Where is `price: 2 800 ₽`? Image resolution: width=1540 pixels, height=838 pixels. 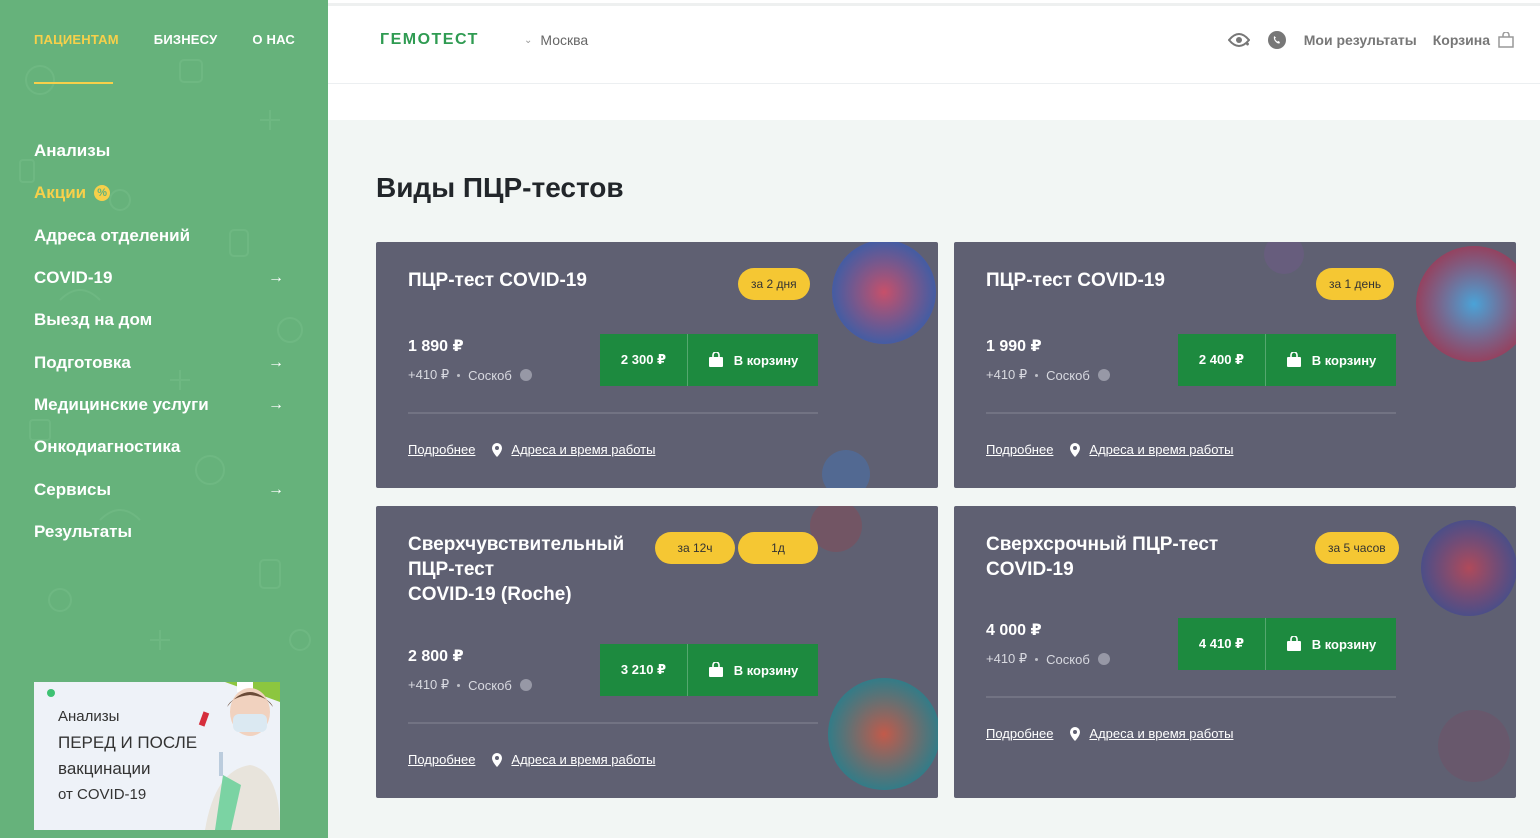
price: 2 800 ₽ is located at coordinates (436, 656).